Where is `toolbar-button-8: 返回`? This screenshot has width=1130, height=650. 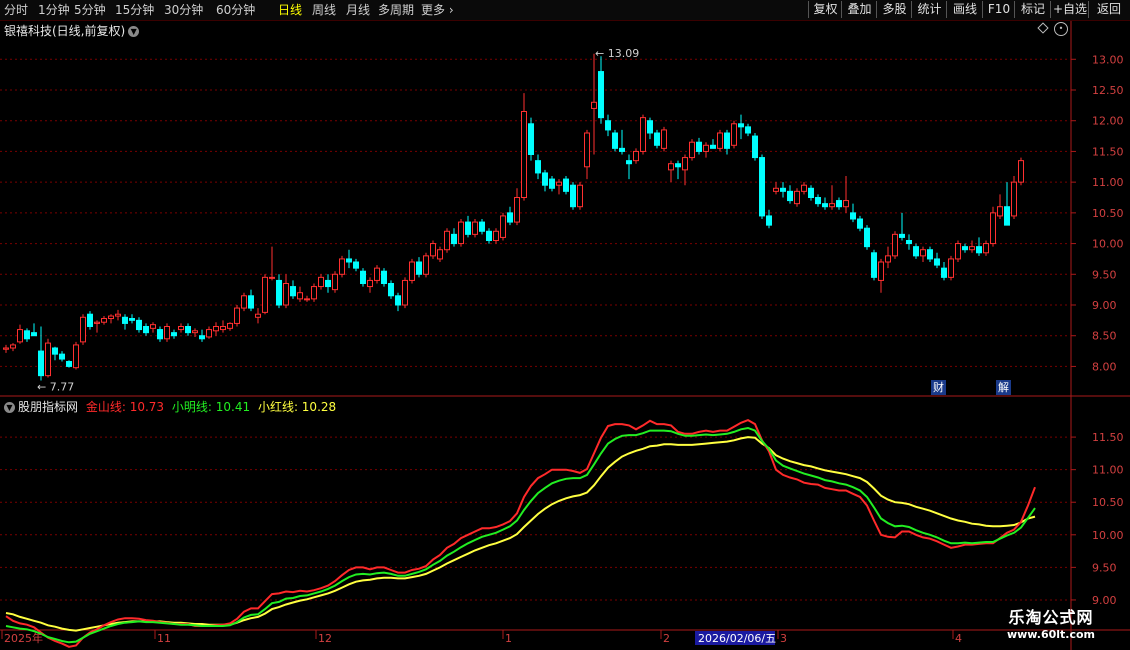
toolbar-button-8: 返回 is located at coordinates (1108, 9).